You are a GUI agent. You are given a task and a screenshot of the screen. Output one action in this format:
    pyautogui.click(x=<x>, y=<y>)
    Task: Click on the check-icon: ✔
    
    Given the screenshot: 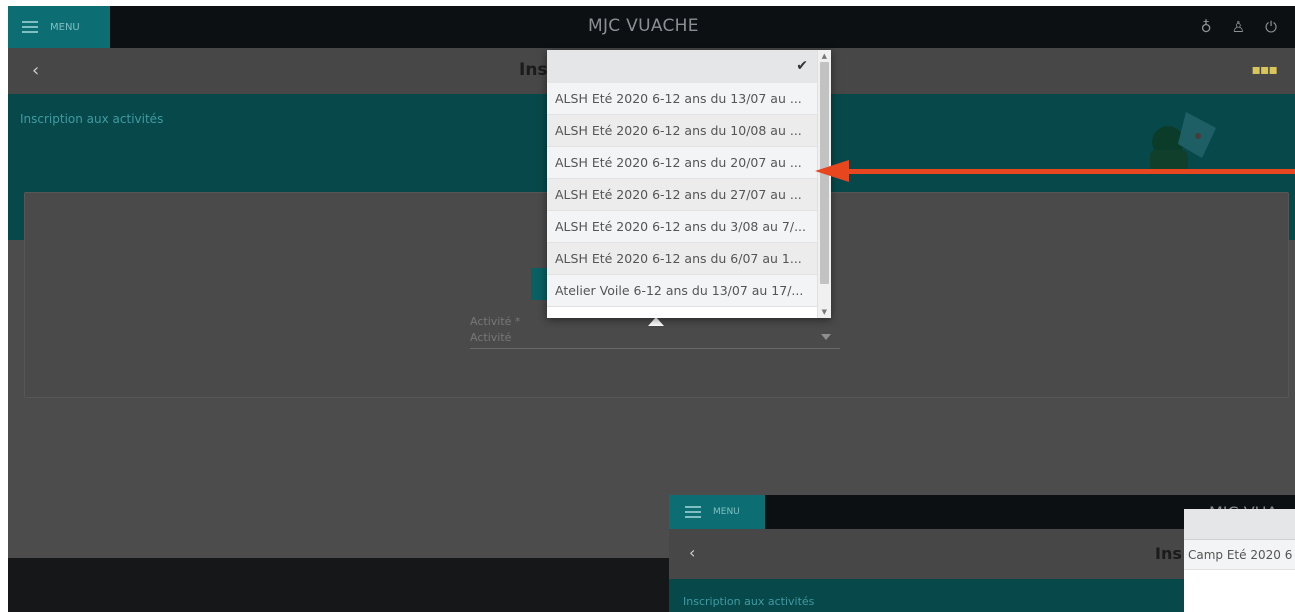 What is the action you would take?
    pyautogui.click(x=802, y=66)
    